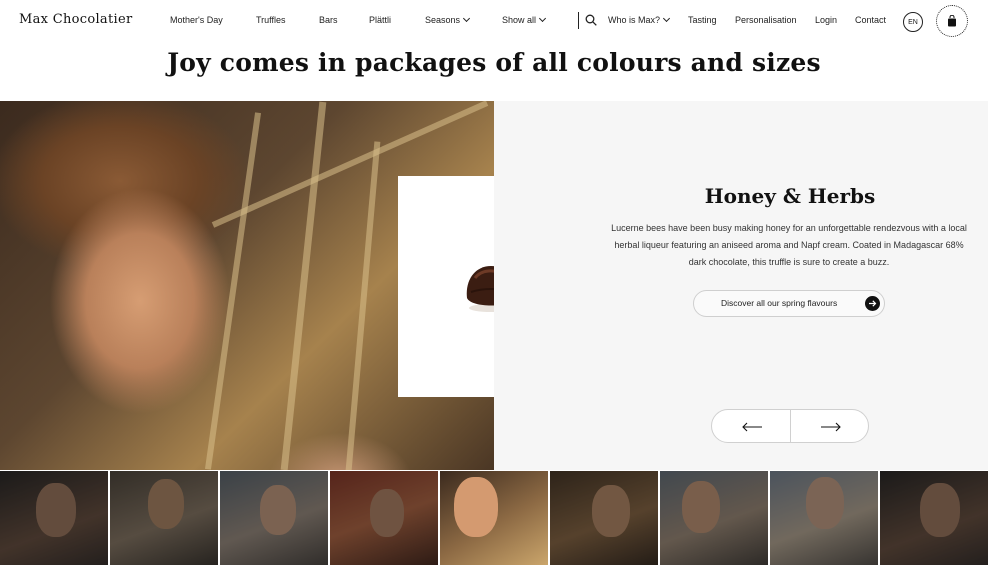 This screenshot has height=565, width=988. I want to click on arrow-left-icon, so click(751, 427).